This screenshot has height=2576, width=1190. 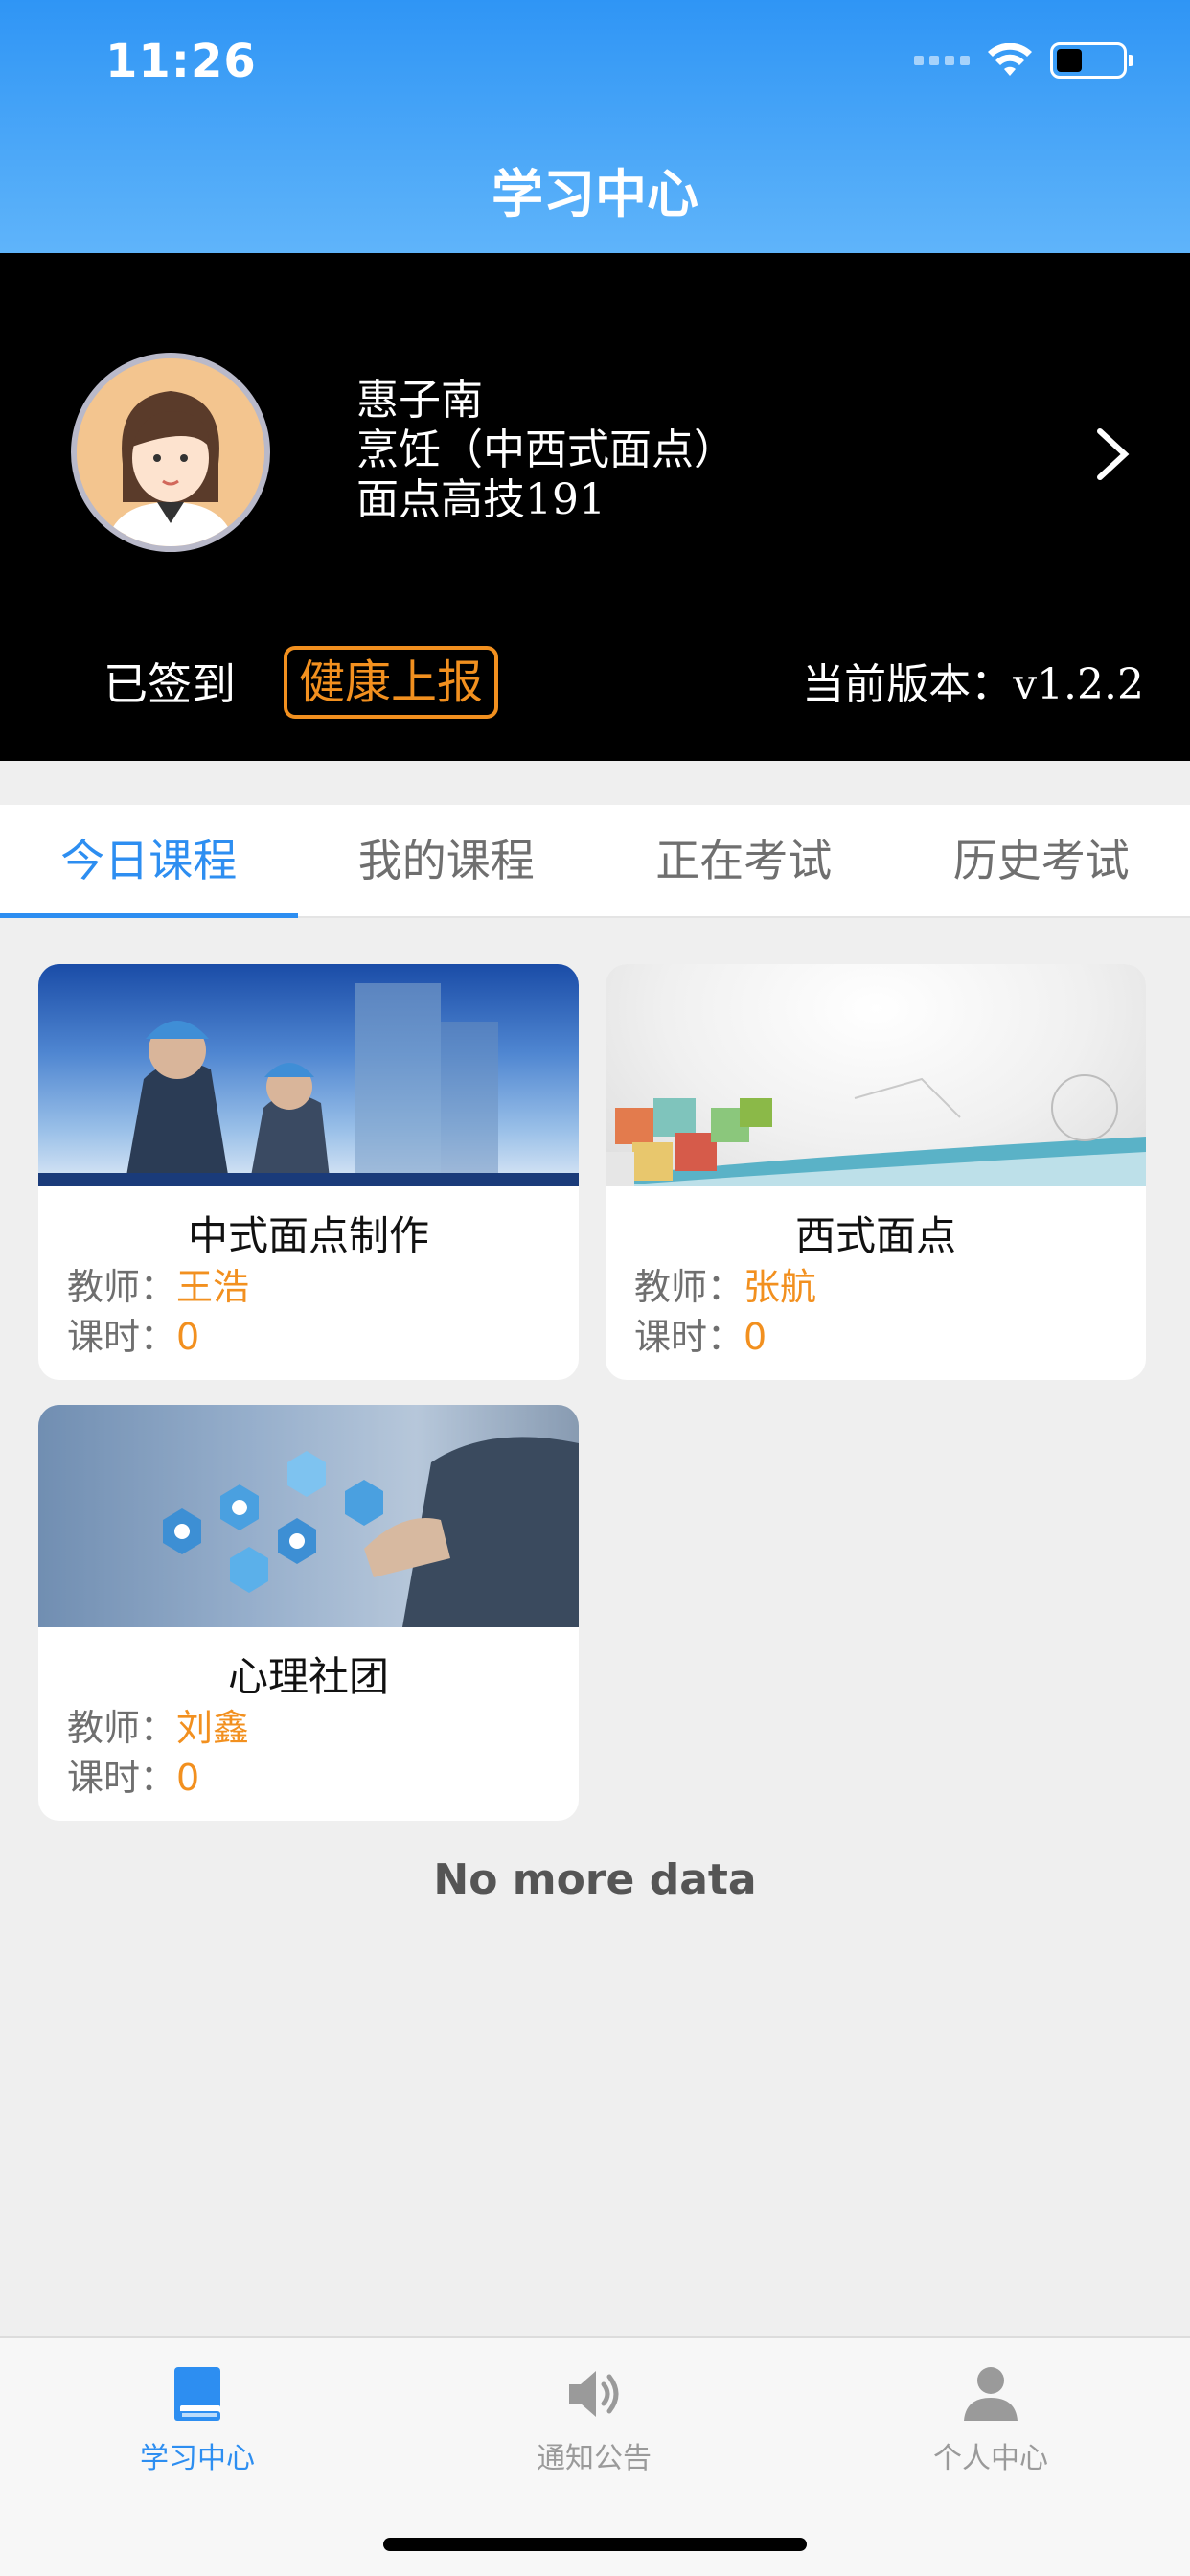 I want to click on app-header: 11:26 学习中心, so click(x=595, y=126).